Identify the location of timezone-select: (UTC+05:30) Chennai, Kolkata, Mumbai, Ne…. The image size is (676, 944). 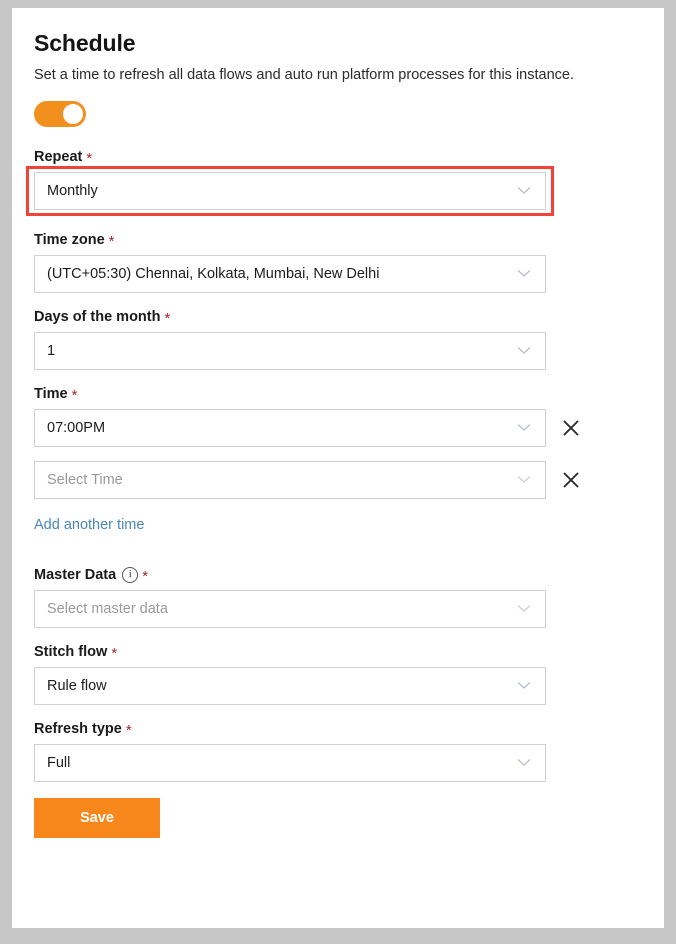
(290, 273).